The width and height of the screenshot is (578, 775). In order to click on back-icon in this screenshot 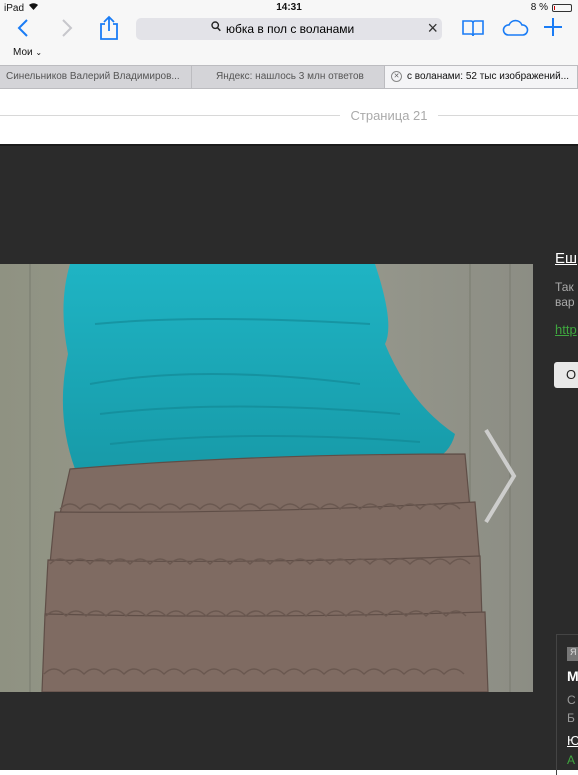, I will do `click(23, 30)`.